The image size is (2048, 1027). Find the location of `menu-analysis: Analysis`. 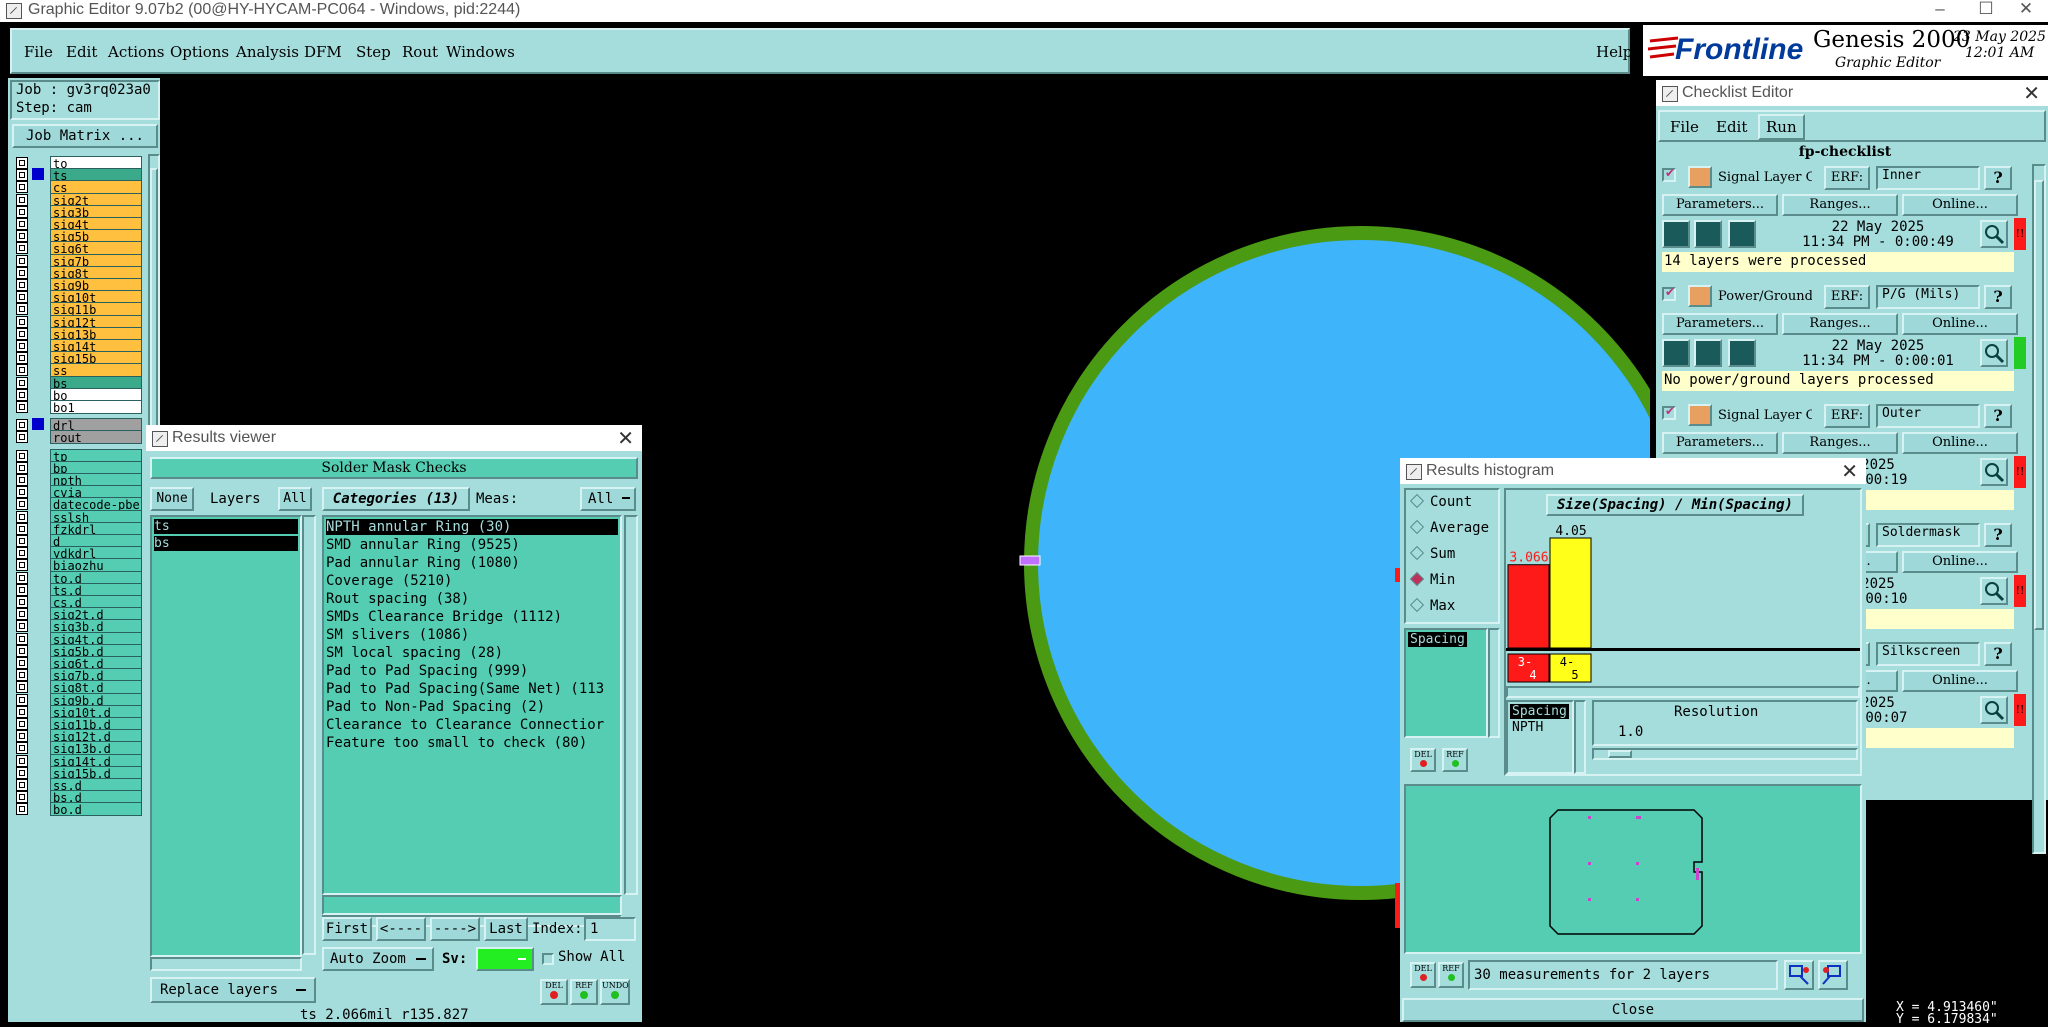

menu-analysis: Analysis is located at coordinates (267, 52).